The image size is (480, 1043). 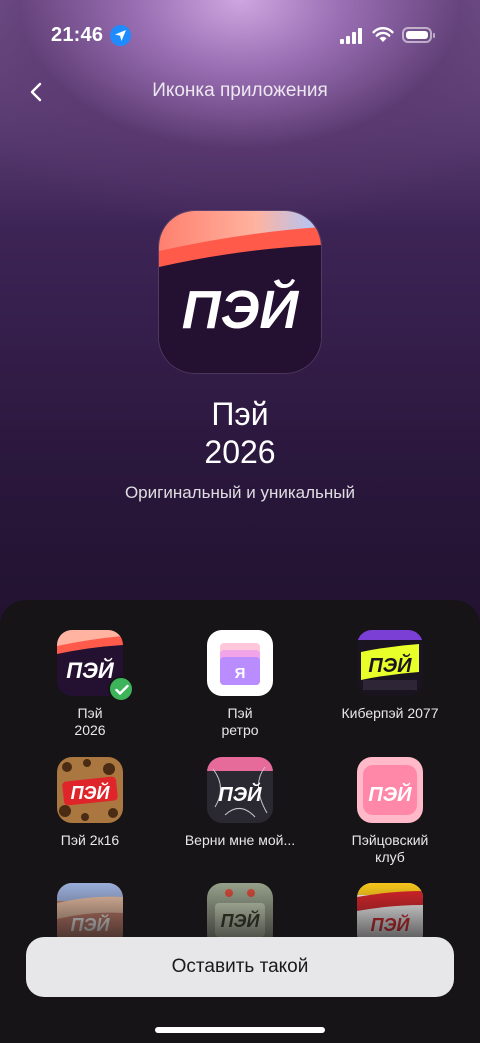 I want to click on keep-icon-button: Оставить такой, so click(x=240, y=967).